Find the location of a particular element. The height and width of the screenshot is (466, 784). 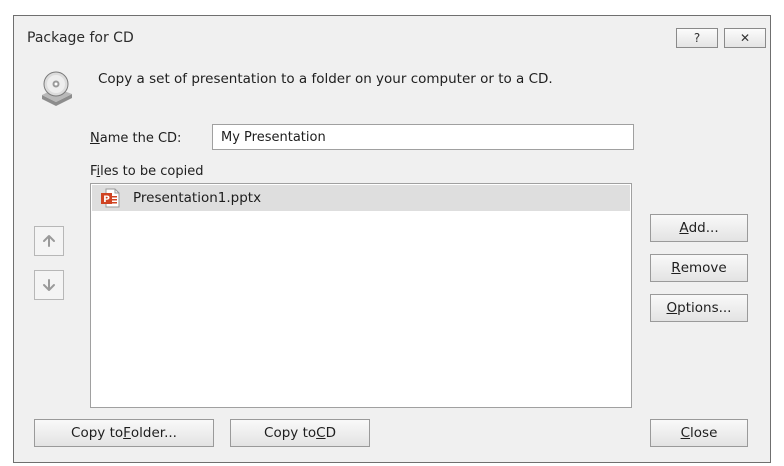

move-down-button is located at coordinates (49, 285).